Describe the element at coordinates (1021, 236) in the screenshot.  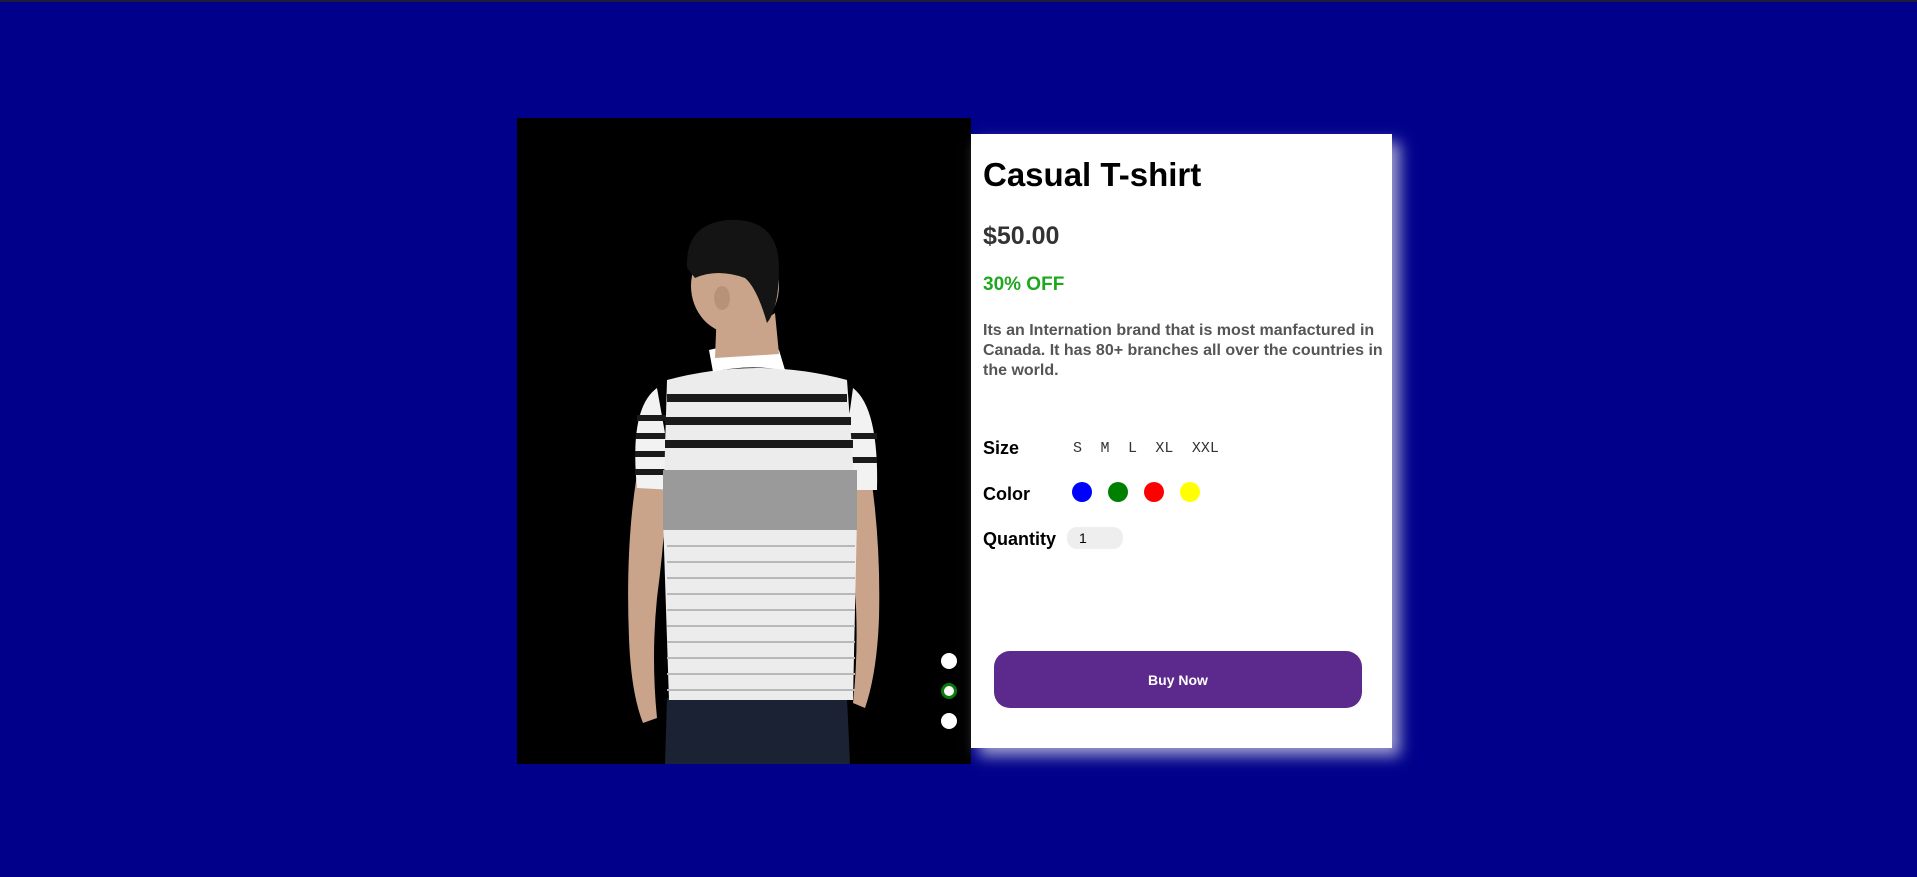
I see `product-price: $50.00` at that location.